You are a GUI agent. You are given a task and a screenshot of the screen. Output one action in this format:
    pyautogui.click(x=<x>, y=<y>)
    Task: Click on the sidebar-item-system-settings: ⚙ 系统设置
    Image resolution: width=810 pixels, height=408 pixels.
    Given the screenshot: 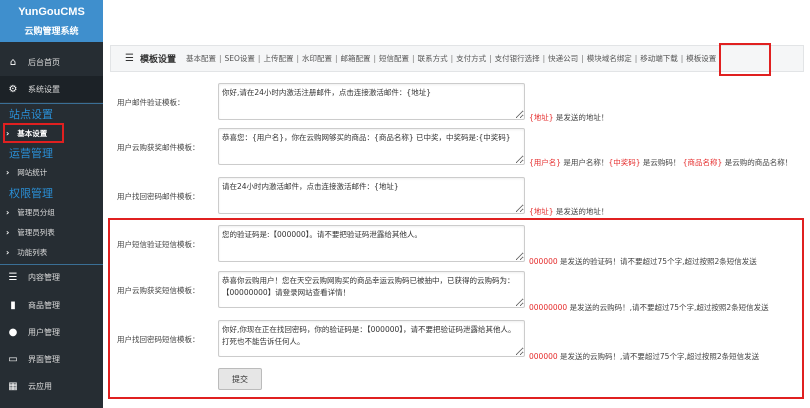 What is the action you would take?
    pyautogui.click(x=51, y=89)
    